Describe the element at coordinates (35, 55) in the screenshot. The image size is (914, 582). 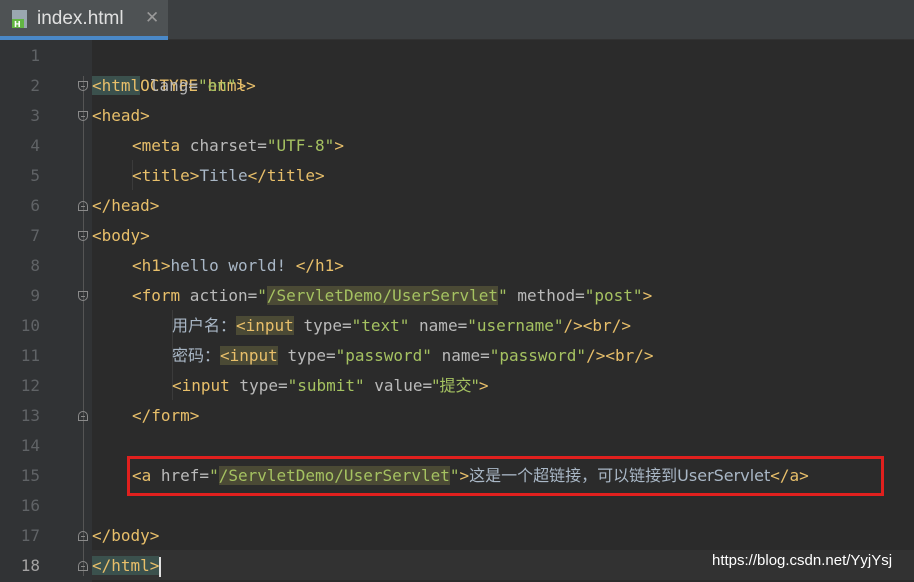
I see `line-number: 1` at that location.